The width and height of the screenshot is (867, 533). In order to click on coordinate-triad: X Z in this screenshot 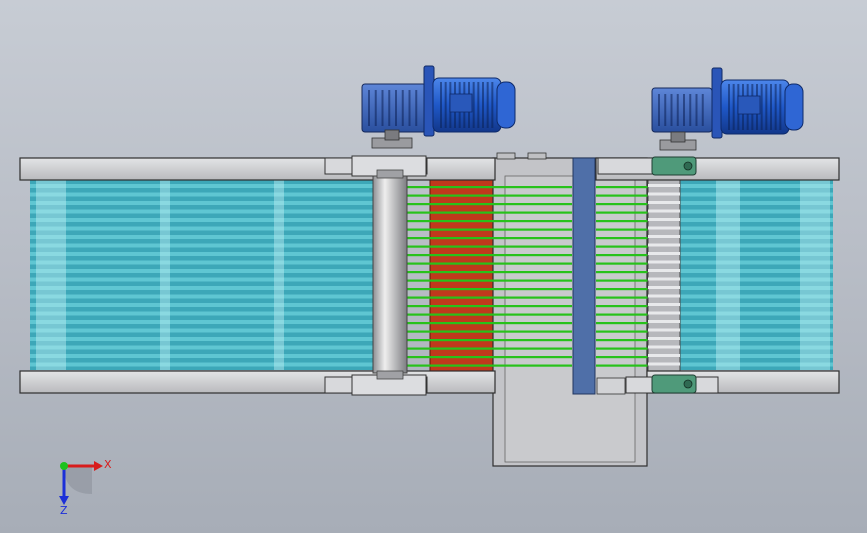, I will do `click(85, 487)`.